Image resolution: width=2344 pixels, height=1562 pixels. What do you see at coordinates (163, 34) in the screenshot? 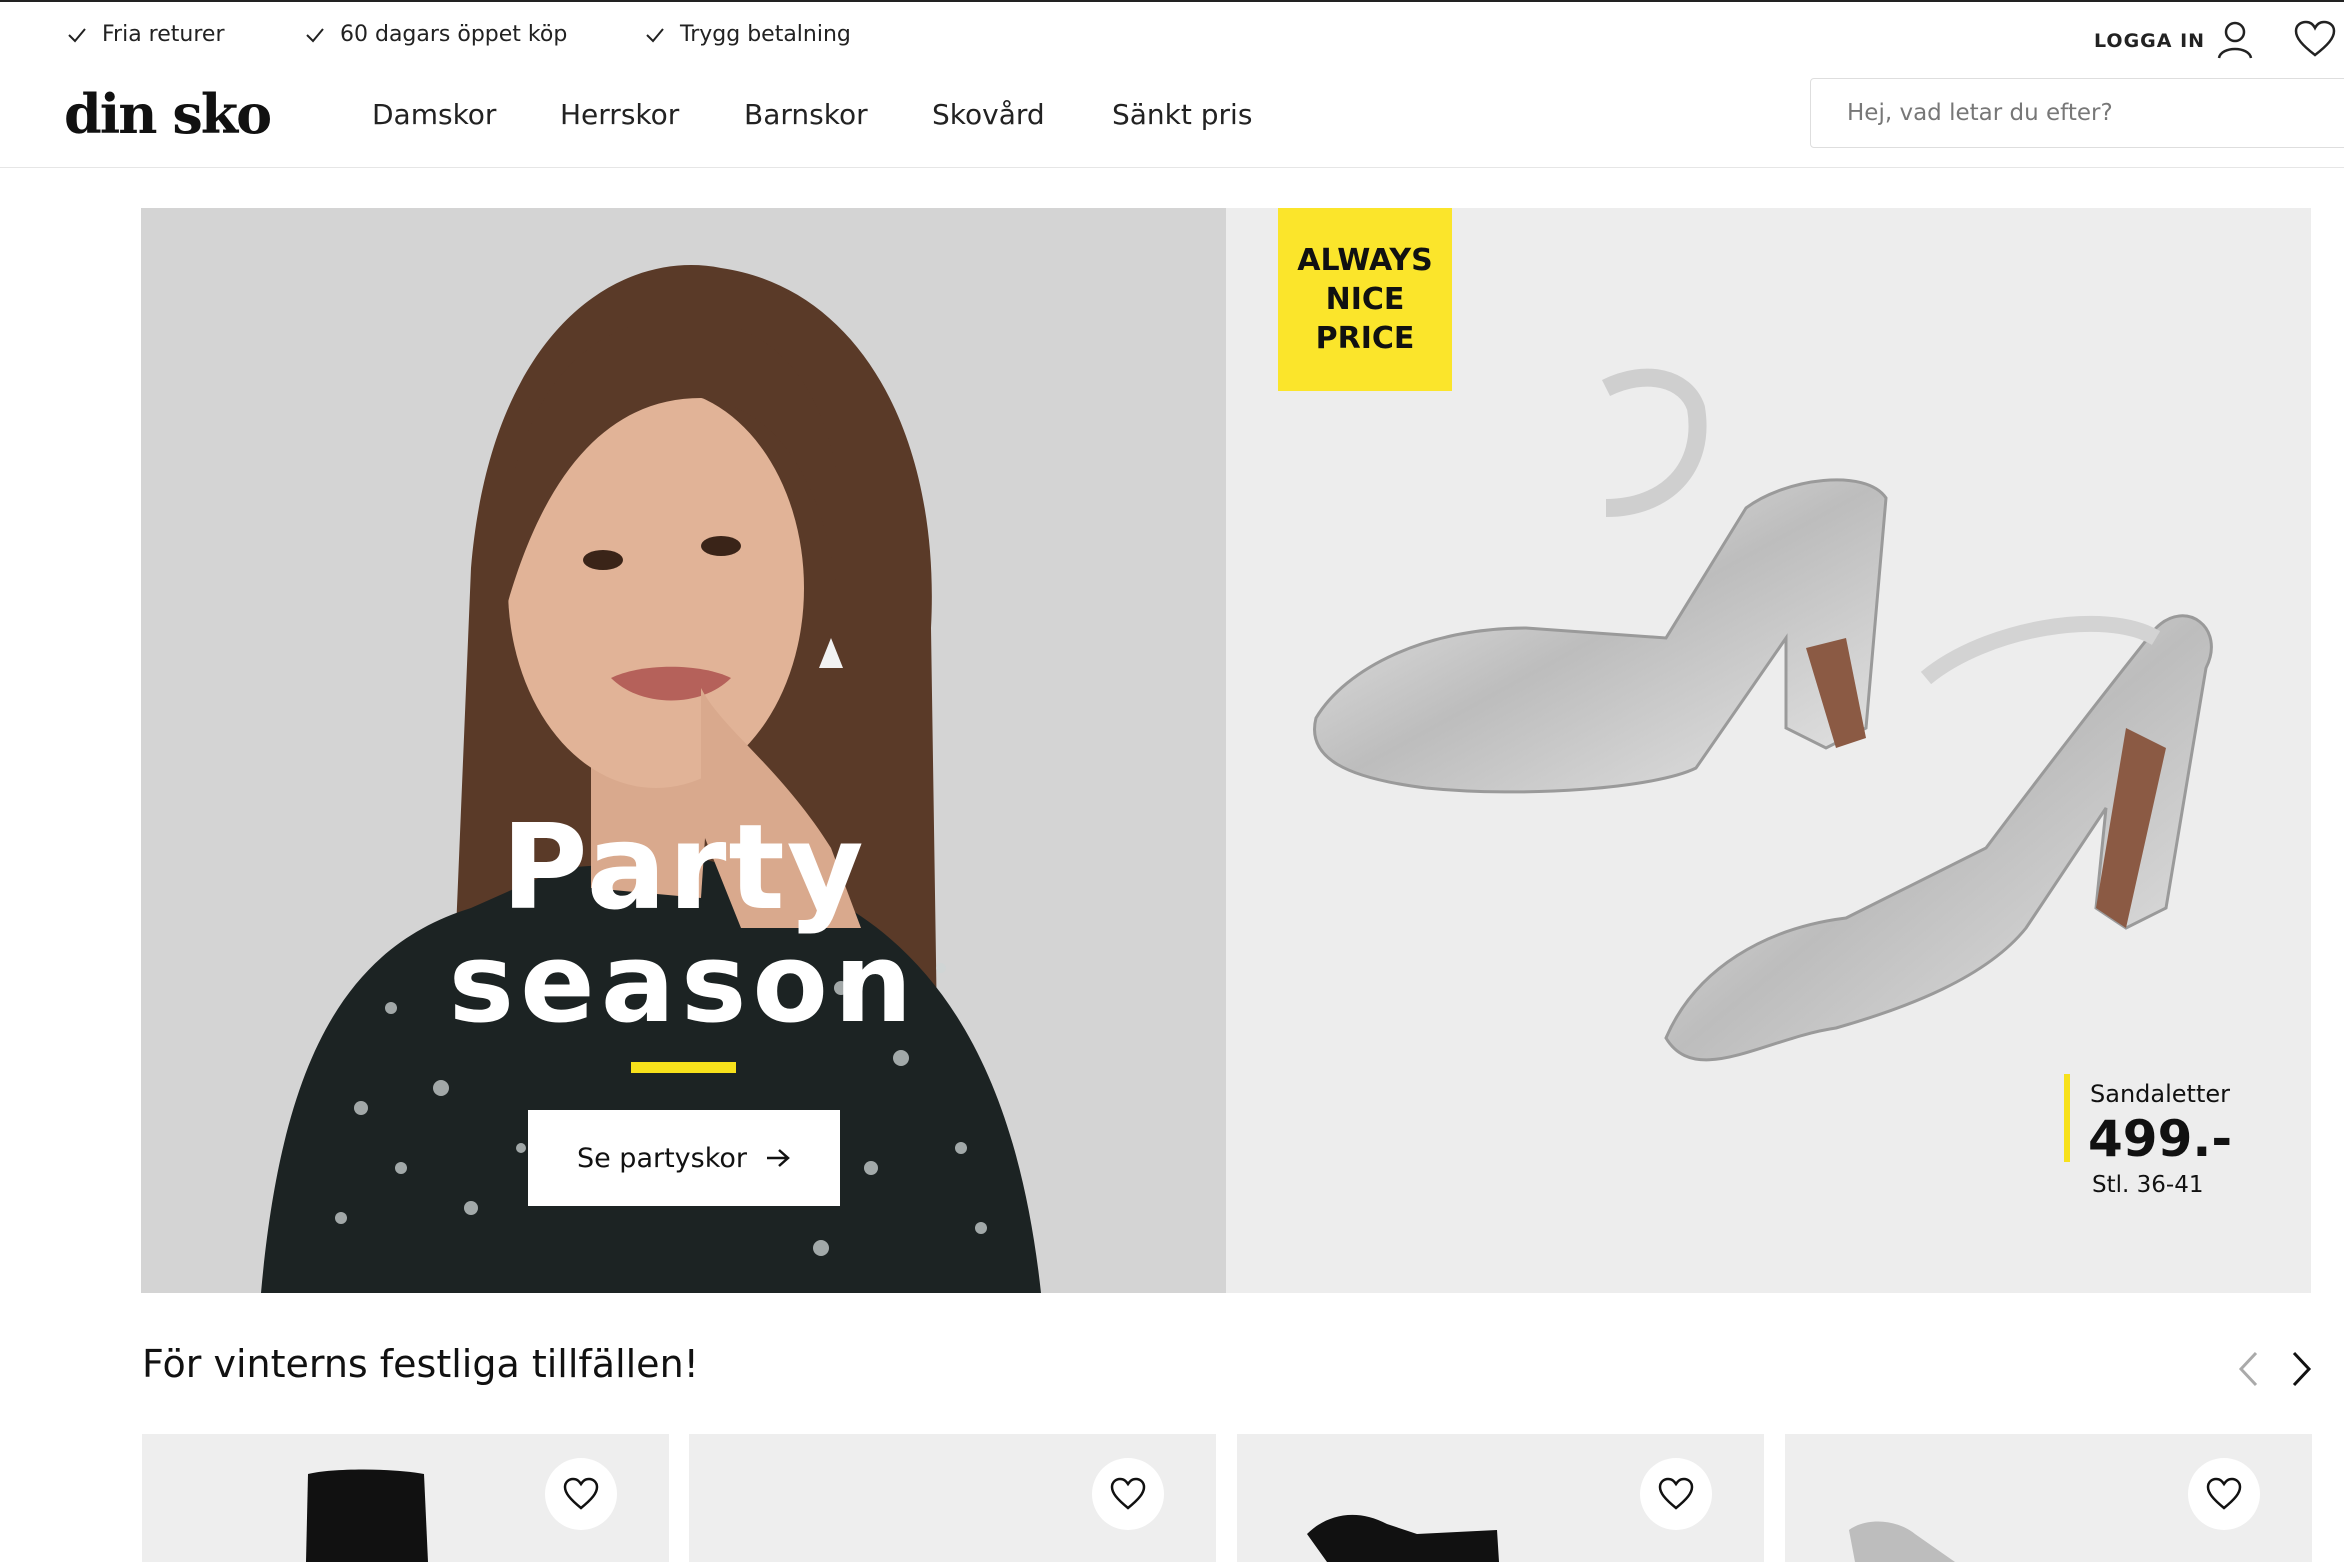
I see `usp-label: Fria returer` at bounding box center [163, 34].